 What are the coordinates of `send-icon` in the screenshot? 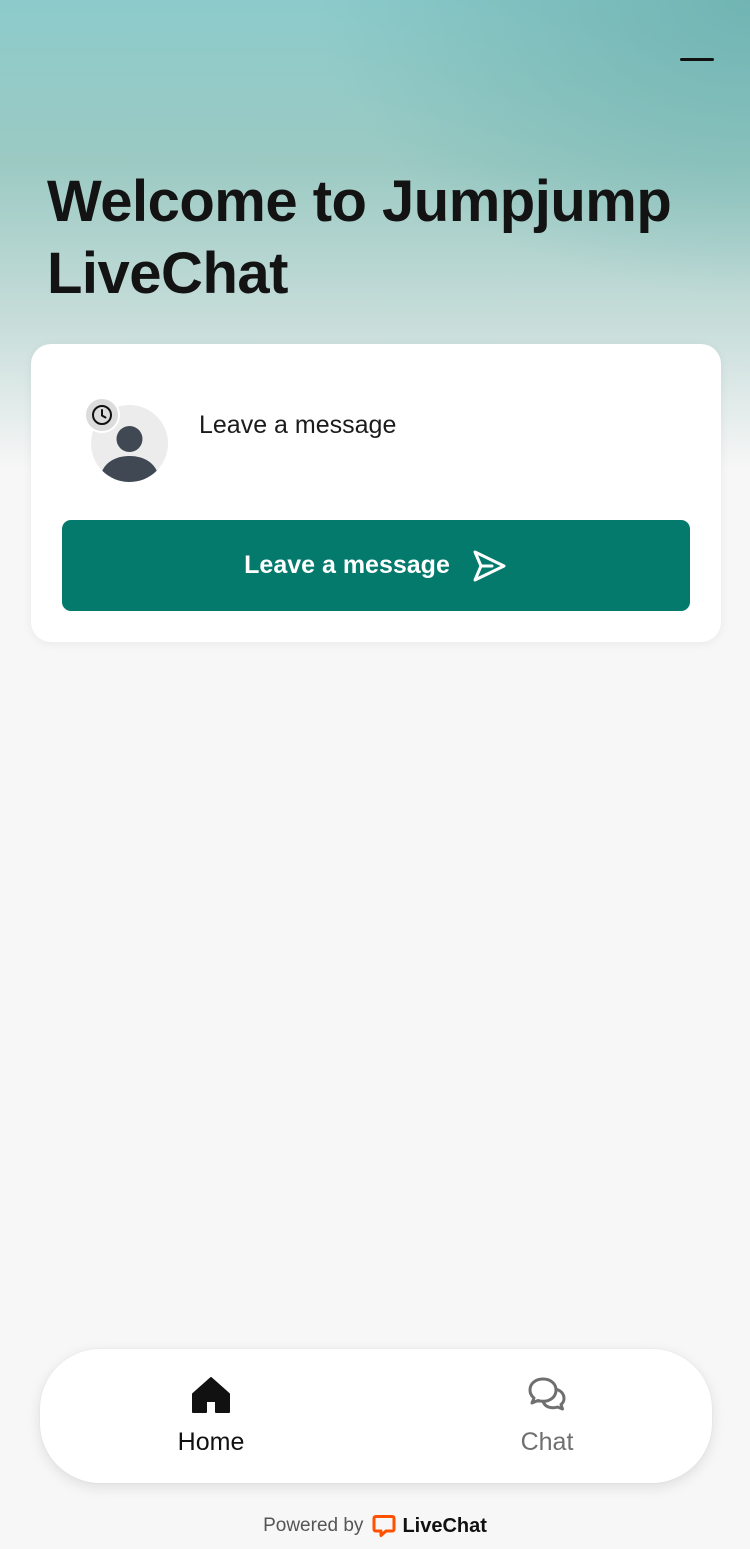 It's located at (489, 565).